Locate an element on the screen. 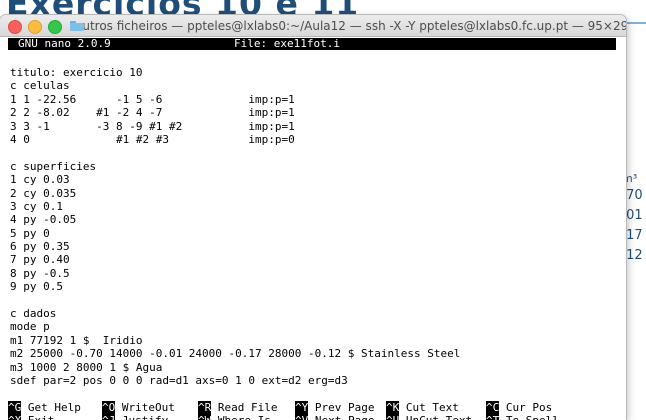 The width and height of the screenshot is (646, 420). editor-line: 1 1 -22.56 -1 5 -6 imp:p=1 is located at coordinates (152, 99).